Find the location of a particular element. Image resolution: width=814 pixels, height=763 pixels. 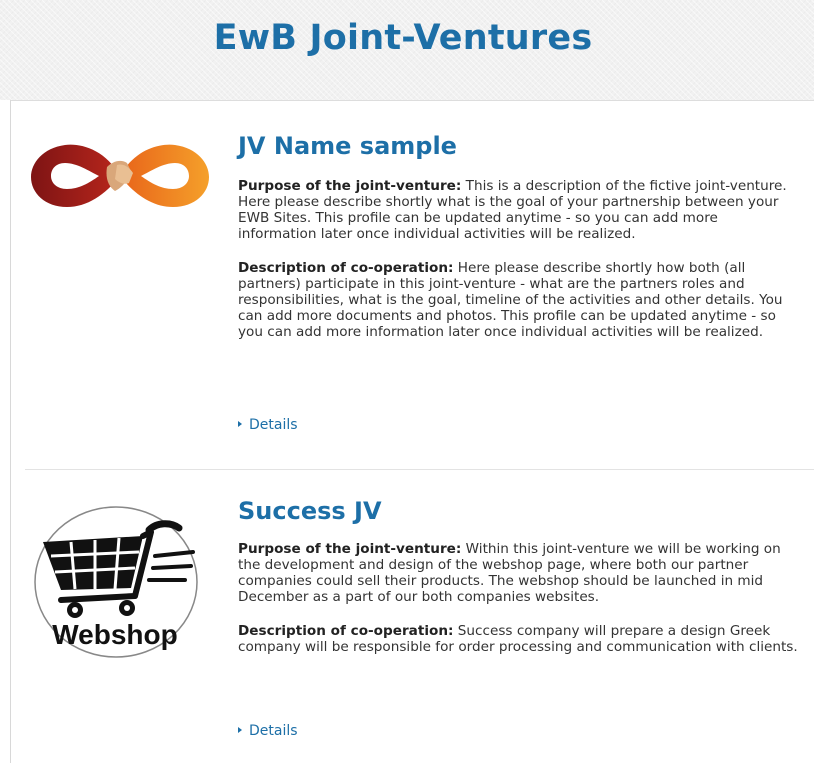

page-header: EwB Joint-Ventures is located at coordinates (407, 50).